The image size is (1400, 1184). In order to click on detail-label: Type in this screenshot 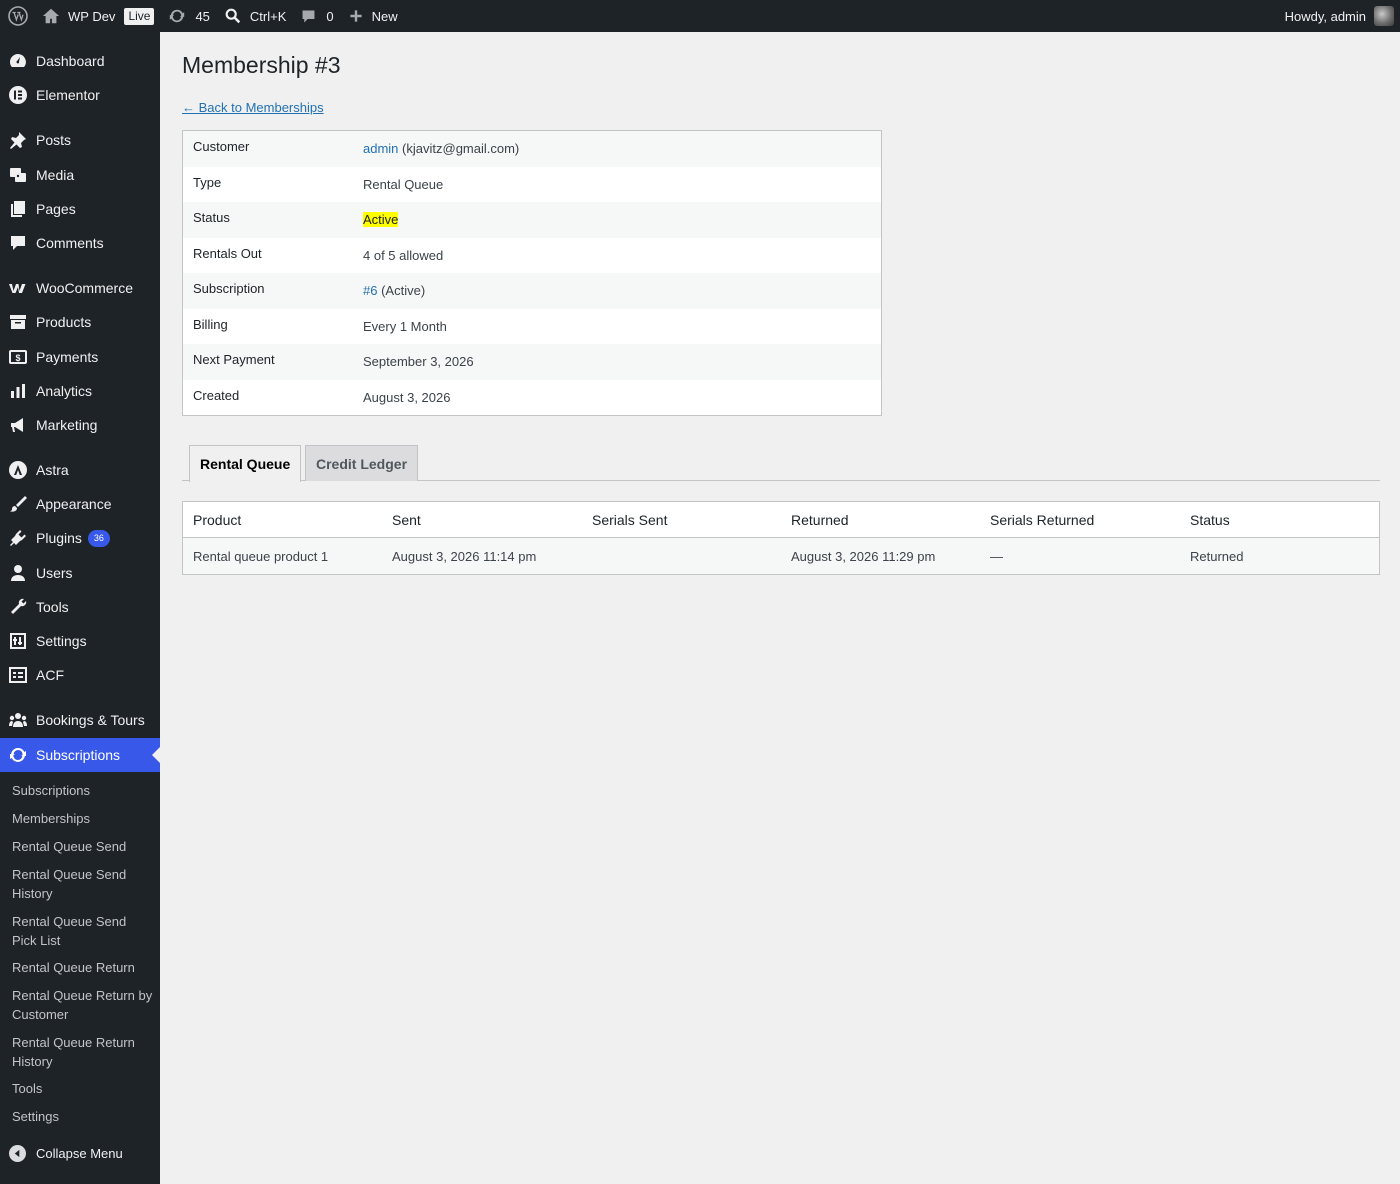, I will do `click(207, 182)`.